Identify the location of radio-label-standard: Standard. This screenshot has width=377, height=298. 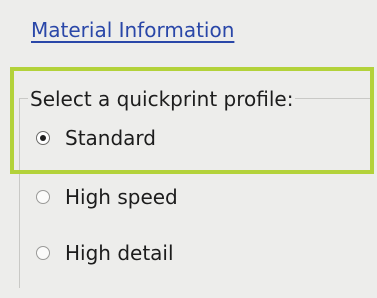
(110, 138).